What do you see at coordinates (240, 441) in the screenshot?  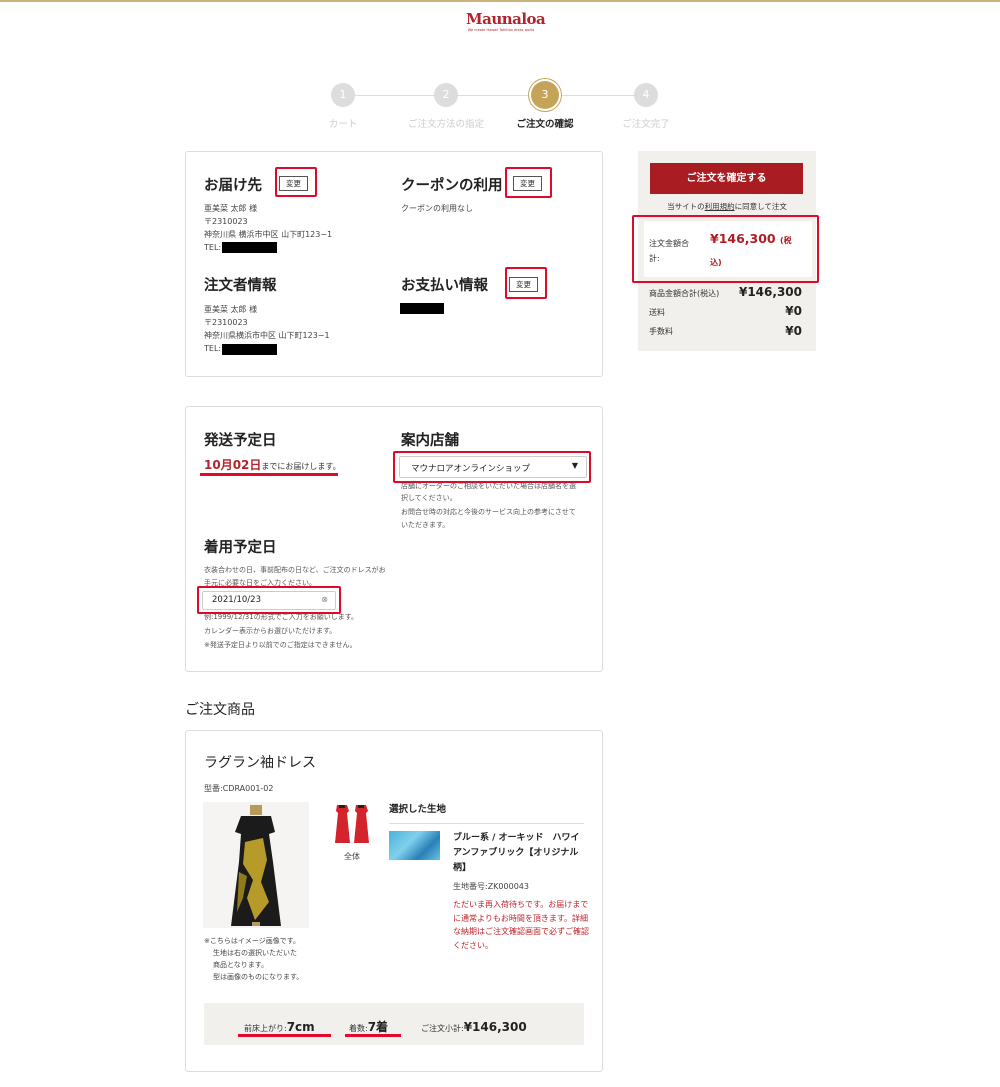 I see `shipping-date-title: 発送予定日` at bounding box center [240, 441].